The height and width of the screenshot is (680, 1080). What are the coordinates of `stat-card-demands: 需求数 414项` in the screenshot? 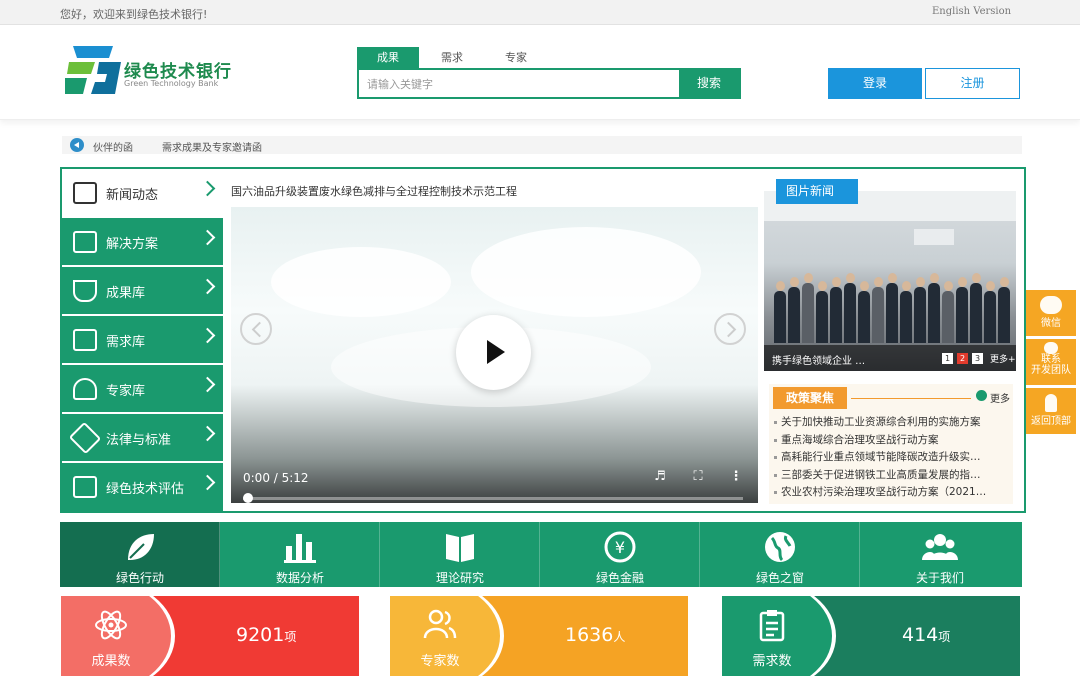 It's located at (871, 636).